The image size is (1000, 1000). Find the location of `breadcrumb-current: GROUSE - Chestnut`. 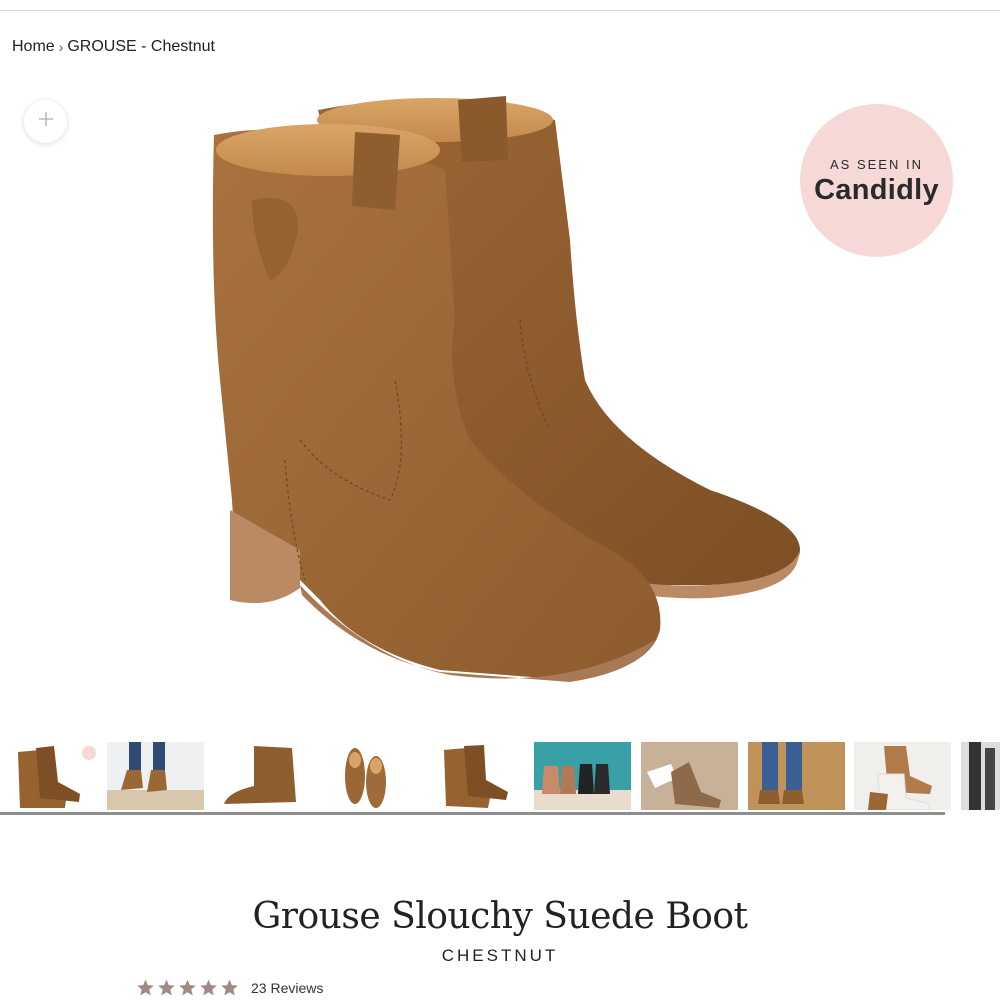

breadcrumb-current: GROUSE - Chestnut is located at coordinates (141, 46).